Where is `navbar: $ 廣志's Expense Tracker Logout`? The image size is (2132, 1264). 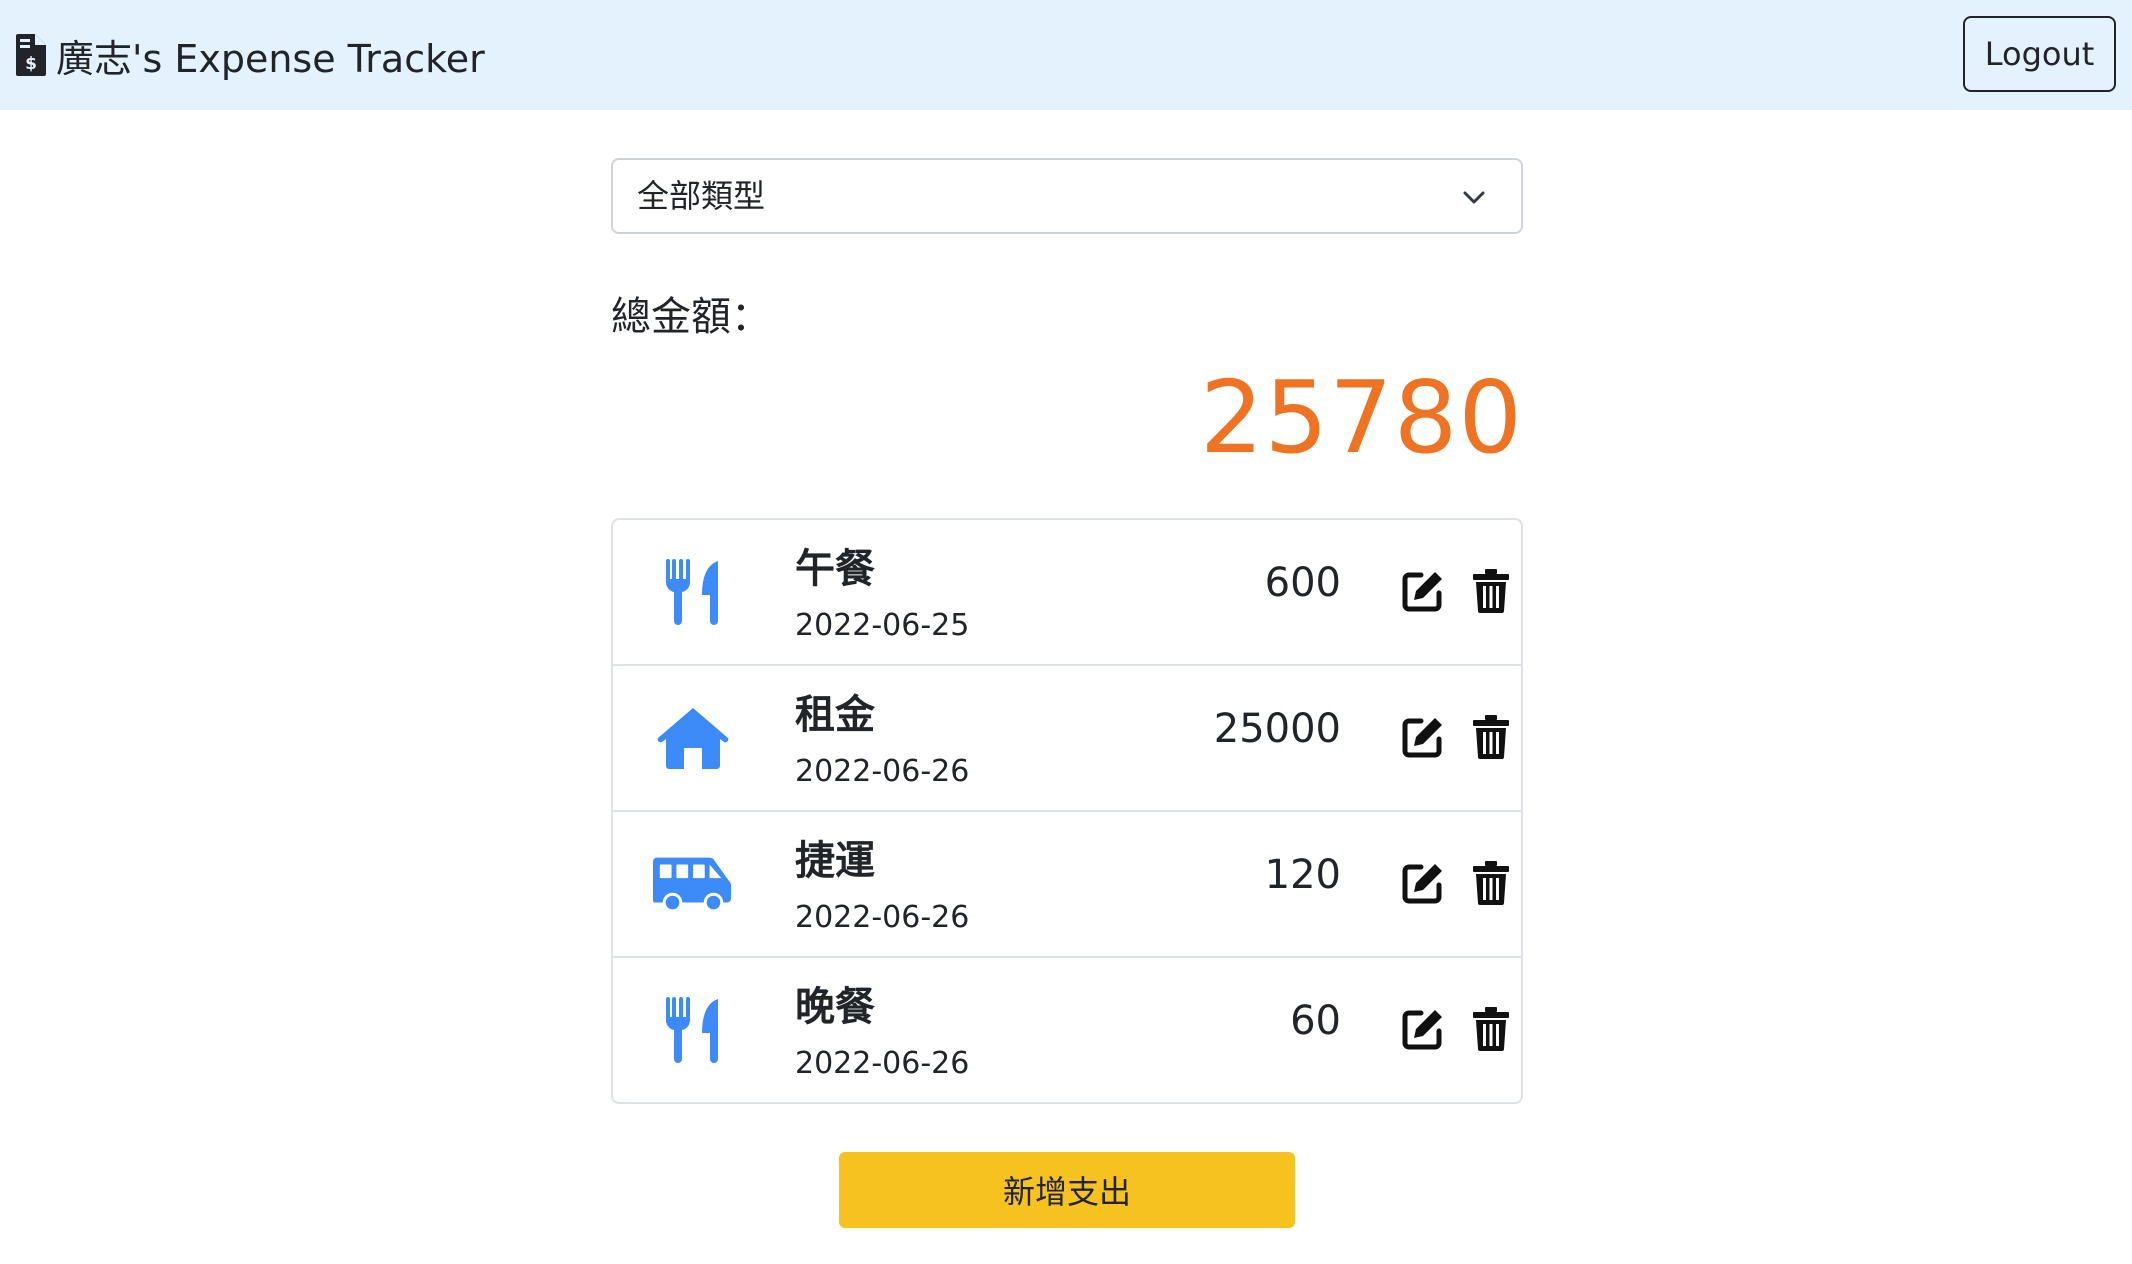 navbar: $ 廣志's Expense Tracker Logout is located at coordinates (1066, 55).